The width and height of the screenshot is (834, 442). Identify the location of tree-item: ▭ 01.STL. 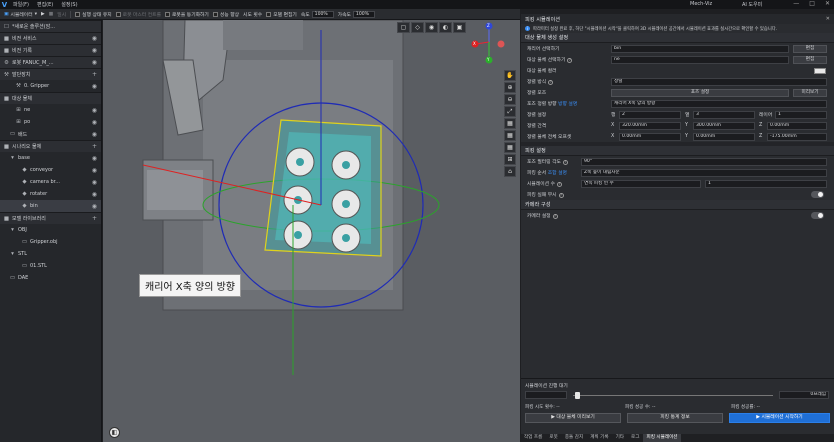
(50, 266).